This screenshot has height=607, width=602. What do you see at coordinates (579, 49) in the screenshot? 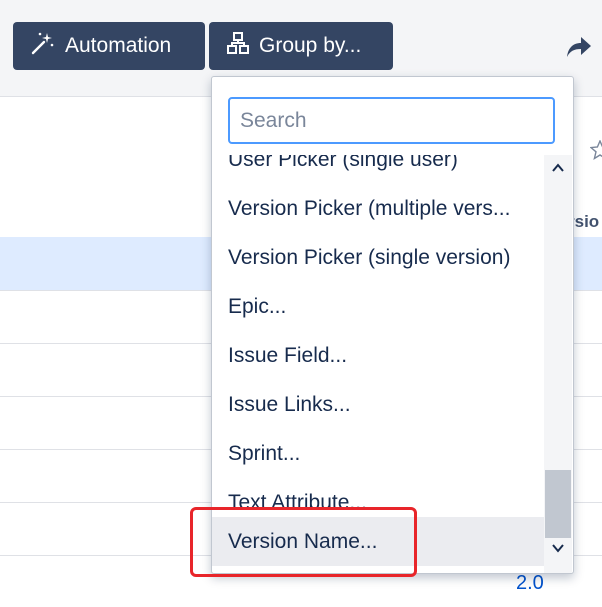
I see `share-icon` at bounding box center [579, 49].